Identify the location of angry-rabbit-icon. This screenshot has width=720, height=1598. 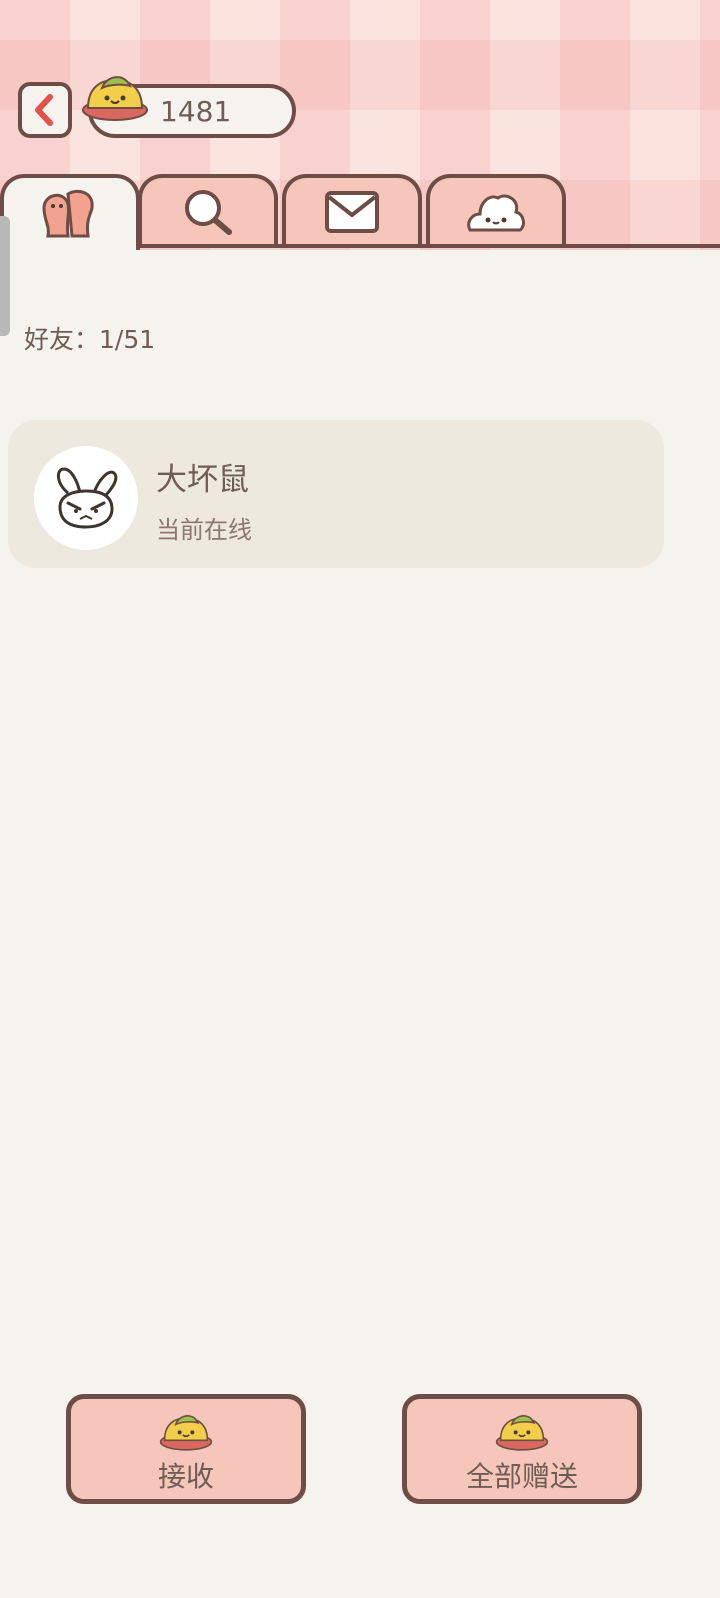
(87, 498).